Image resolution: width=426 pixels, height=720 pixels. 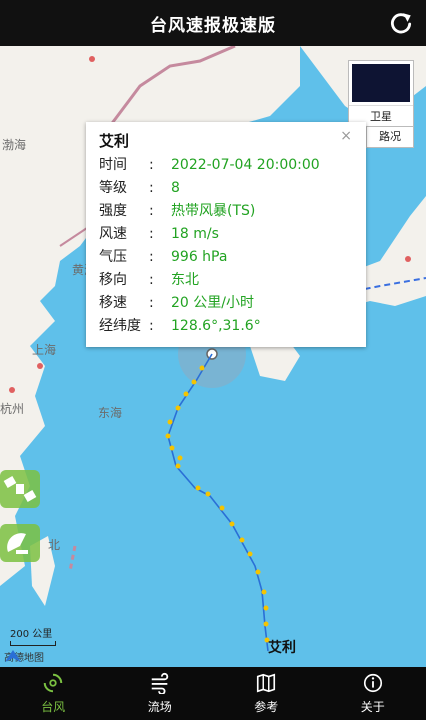 What do you see at coordinates (390, 137) in the screenshot?
I see `road-layer-button: 路况` at bounding box center [390, 137].